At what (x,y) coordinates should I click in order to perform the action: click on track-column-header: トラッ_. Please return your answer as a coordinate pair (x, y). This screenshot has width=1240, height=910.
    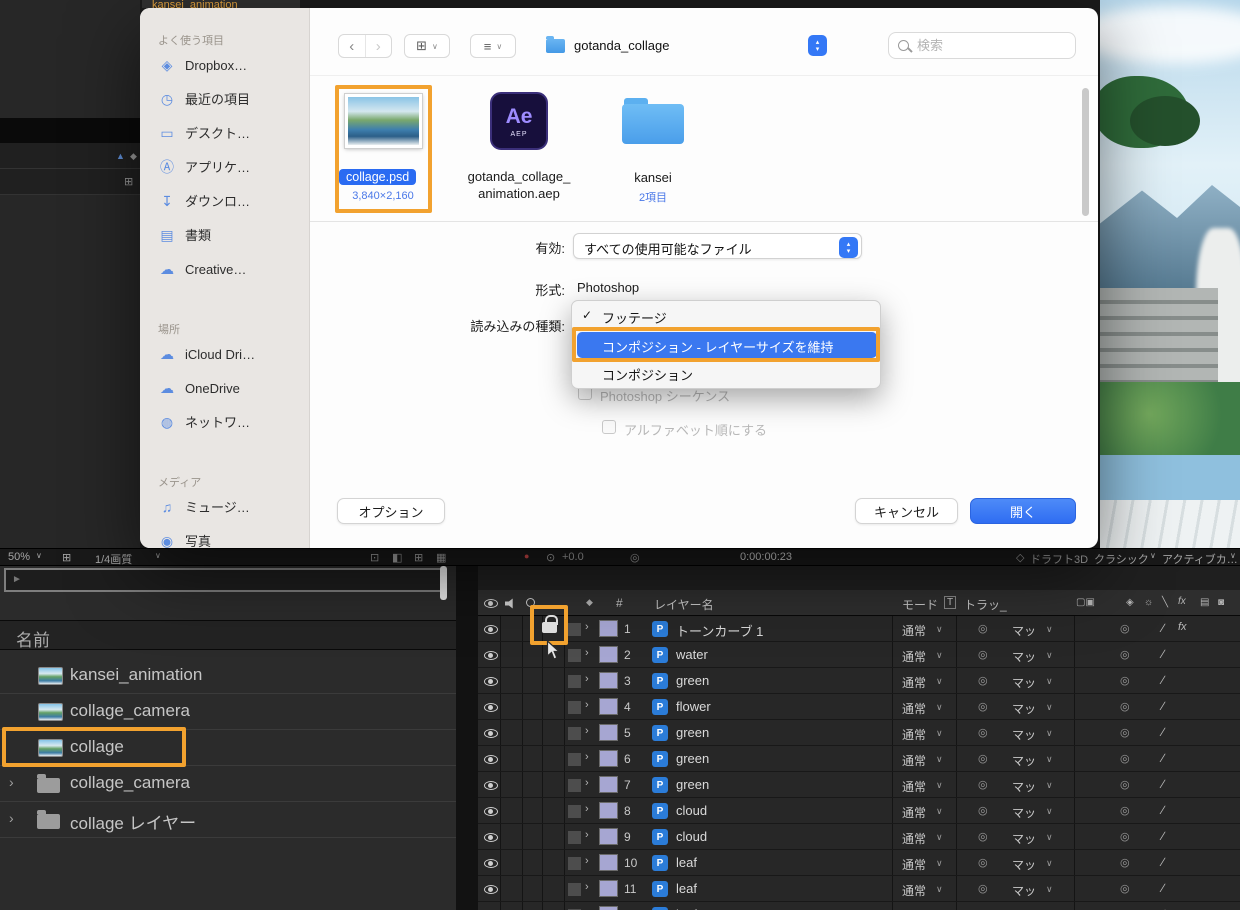
    Looking at the image, I should click on (985, 604).